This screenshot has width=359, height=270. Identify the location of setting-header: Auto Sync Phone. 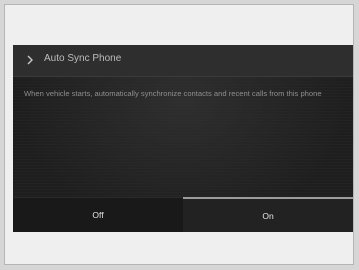
(183, 61).